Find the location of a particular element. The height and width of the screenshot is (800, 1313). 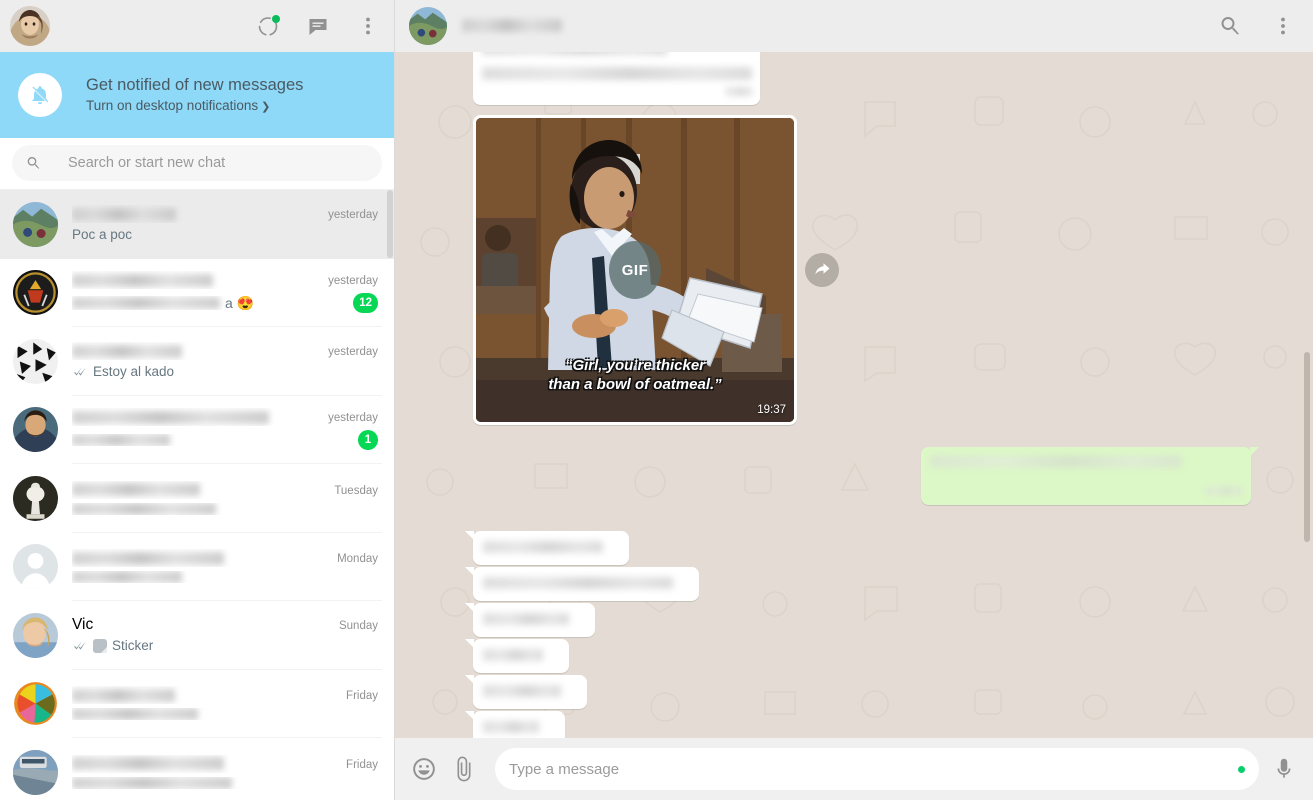

chat-list-item-body: yesterday 1 is located at coordinates (227, 430).